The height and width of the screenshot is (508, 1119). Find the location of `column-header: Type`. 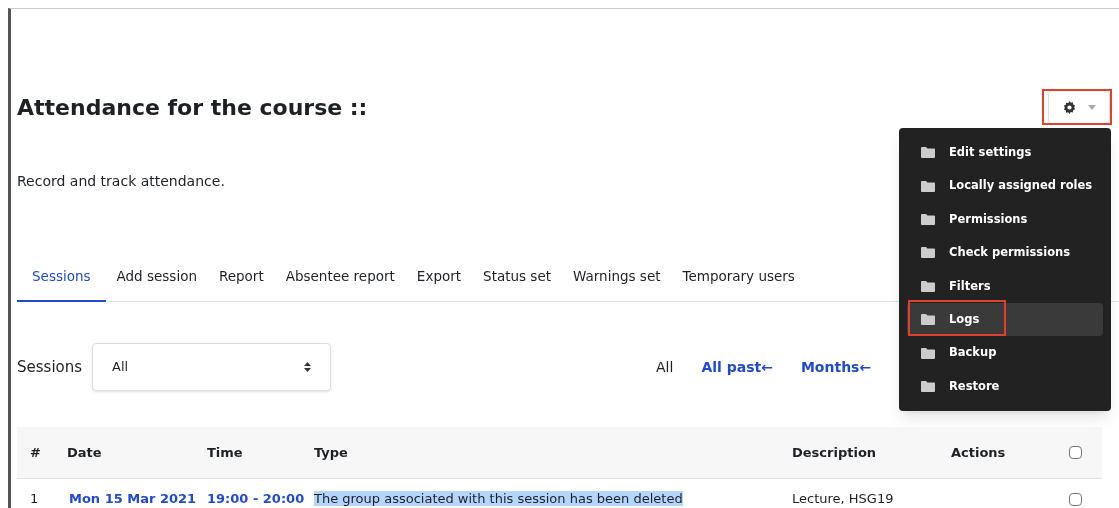

column-header: Type is located at coordinates (331, 452).